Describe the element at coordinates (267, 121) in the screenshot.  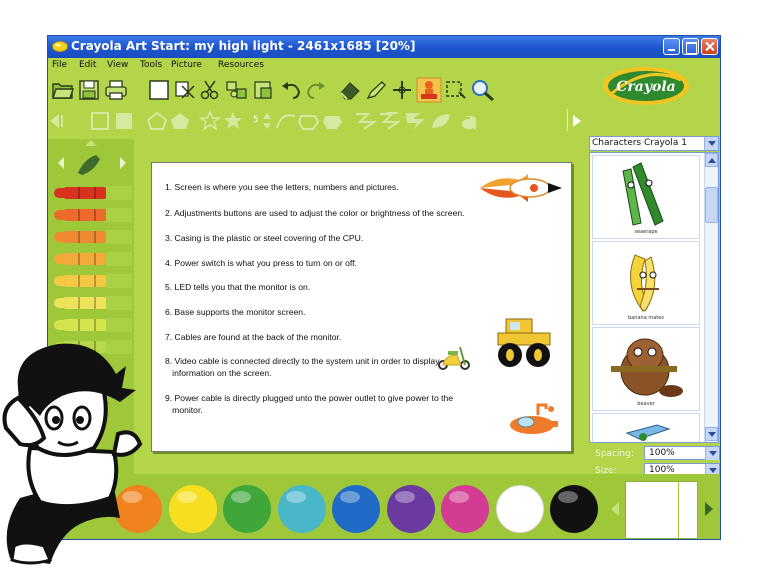
I see `size-stepper-icon` at that location.